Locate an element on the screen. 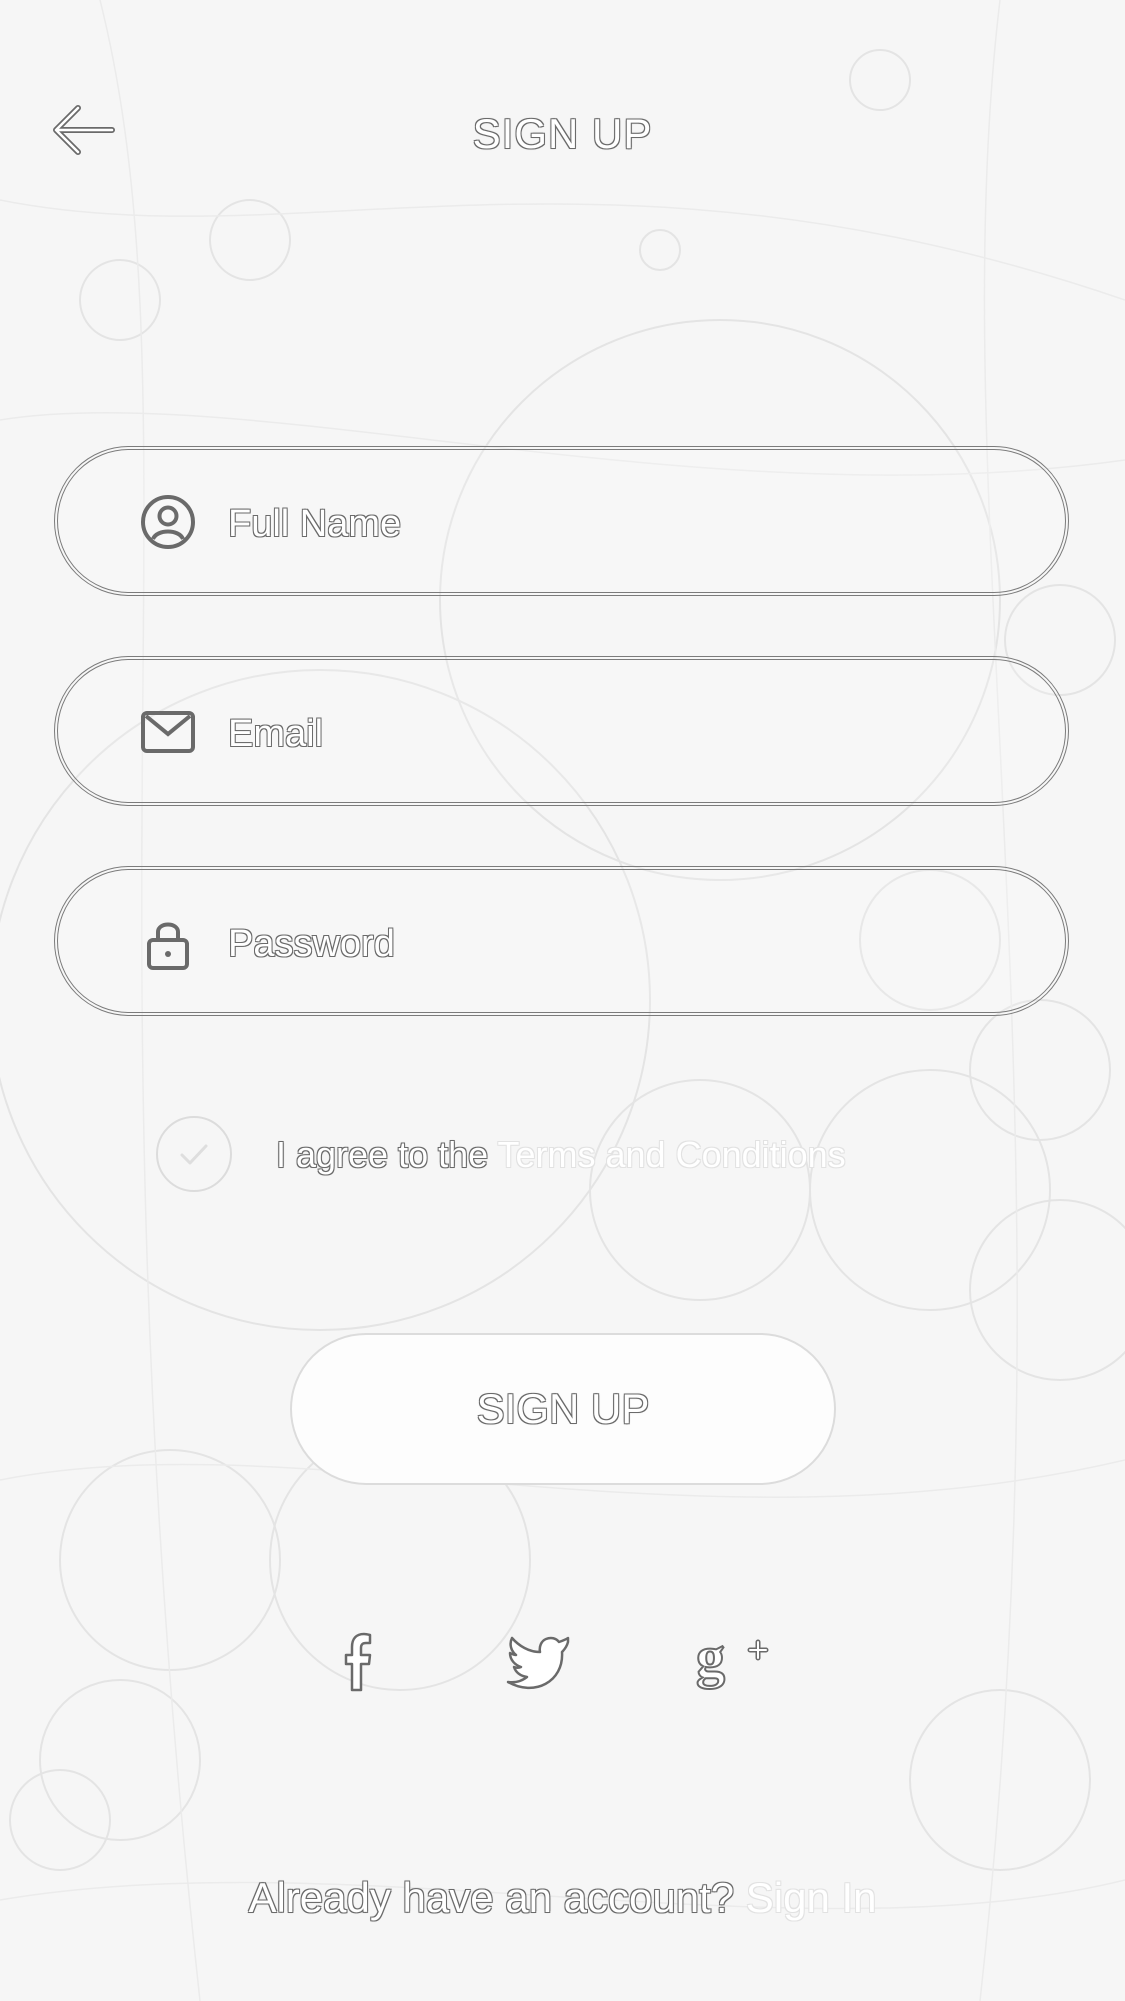 This screenshot has width=1125, height=2001. sign-in-link: Sign In is located at coordinates (811, 1897).